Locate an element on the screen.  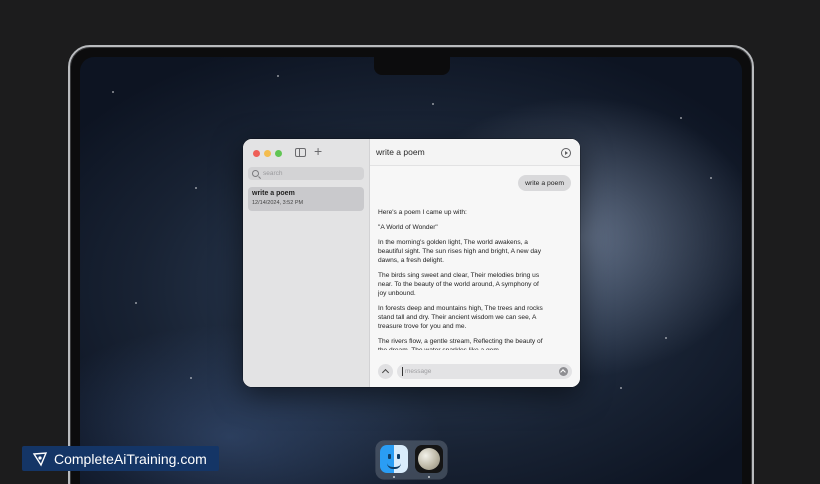
message-composer is located at coordinates (475, 371).